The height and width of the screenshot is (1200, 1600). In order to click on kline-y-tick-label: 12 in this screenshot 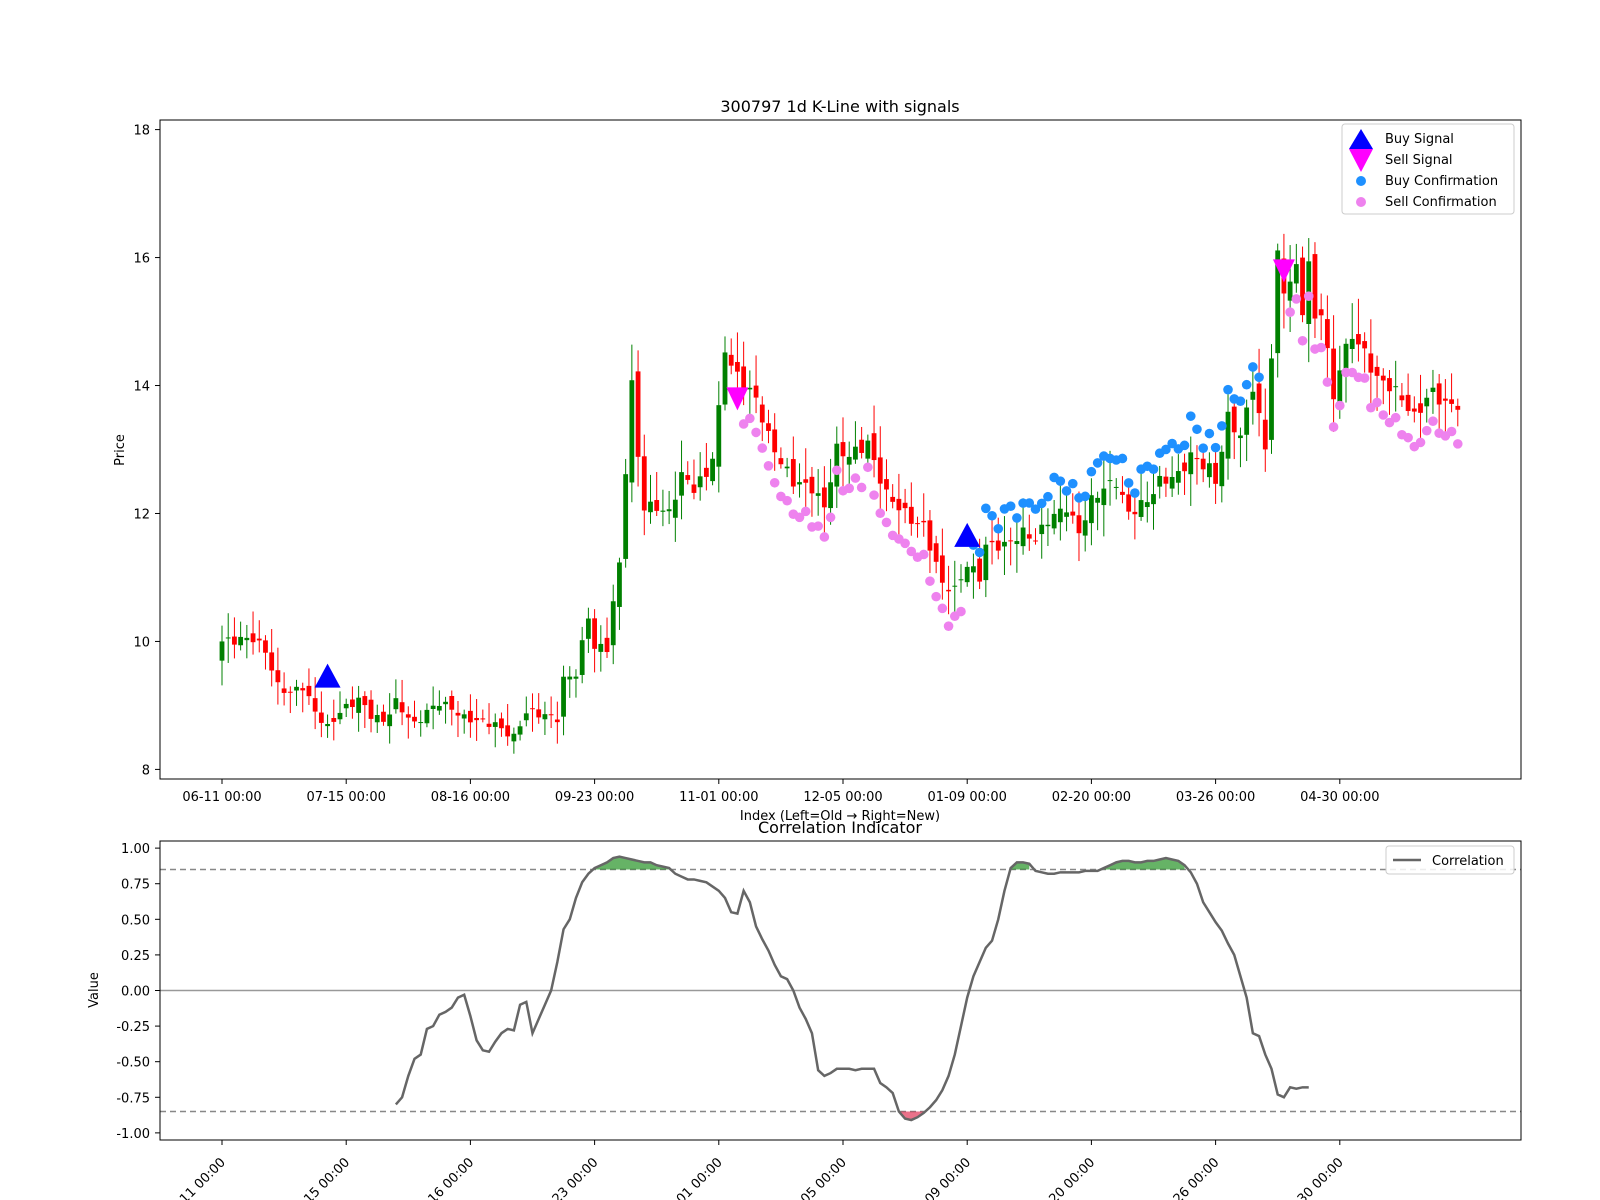, I will do `click(141, 514)`.